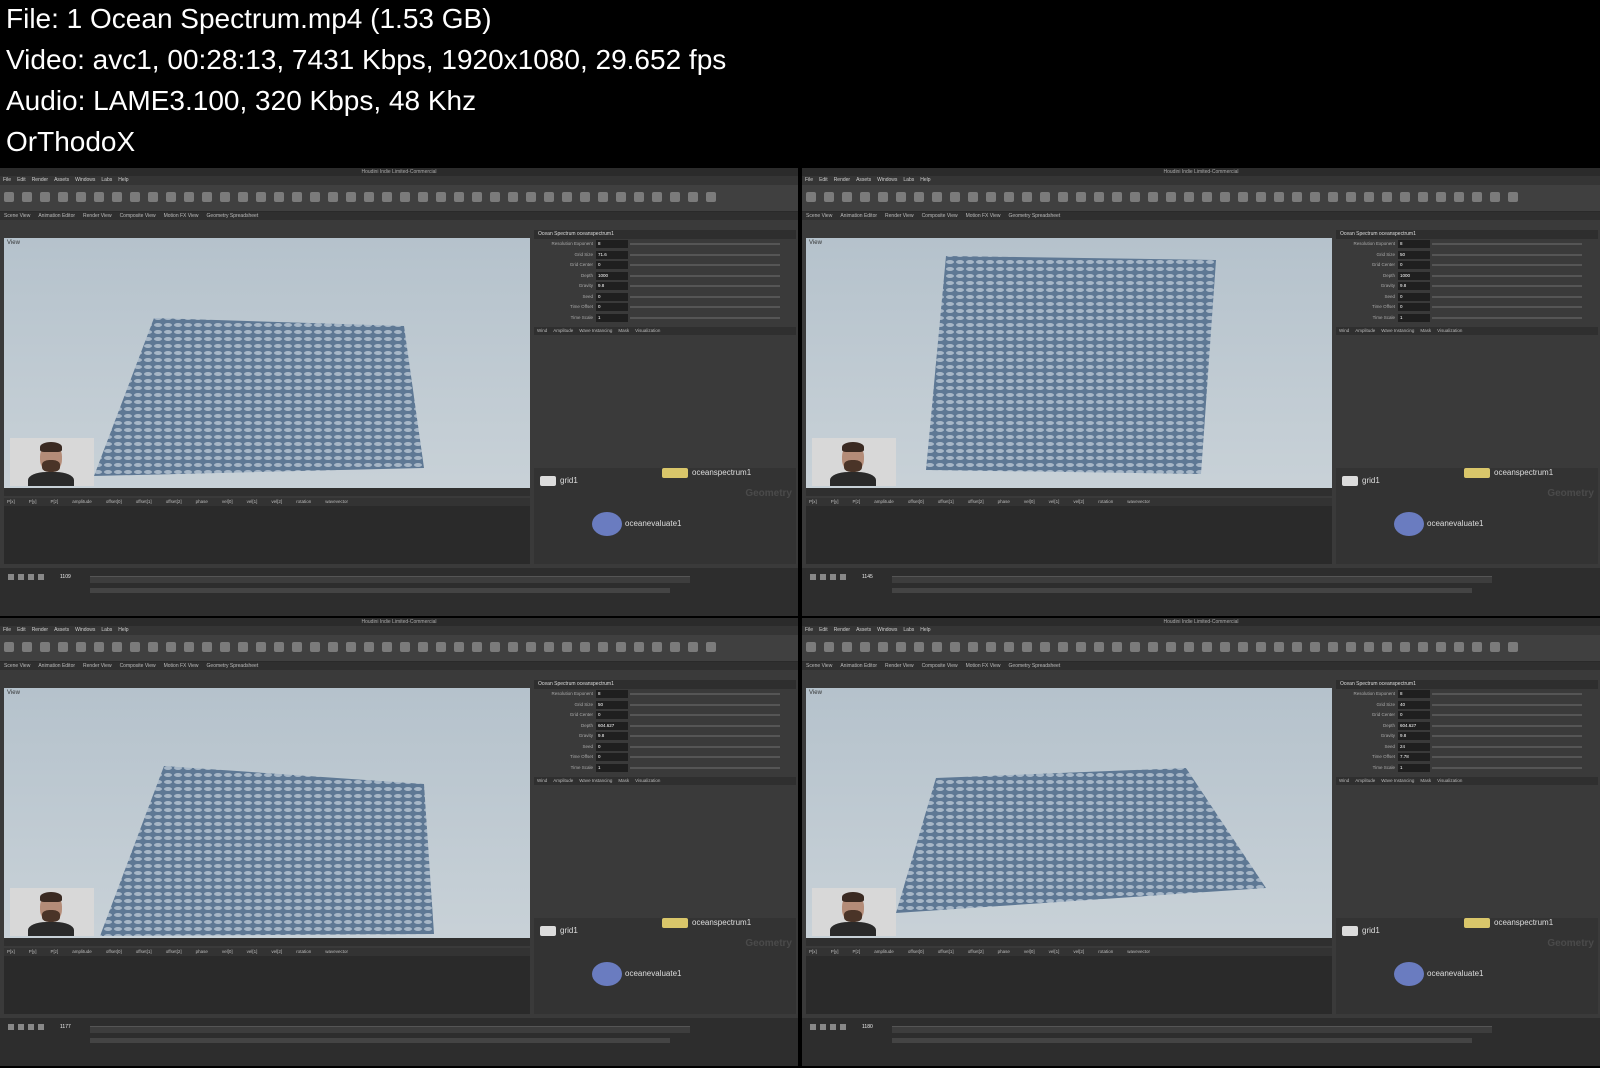 Image resolution: width=1600 pixels, height=1068 pixels. Describe the element at coordinates (181, 666) in the screenshot. I see `pane-tab: Motion FX View` at that location.